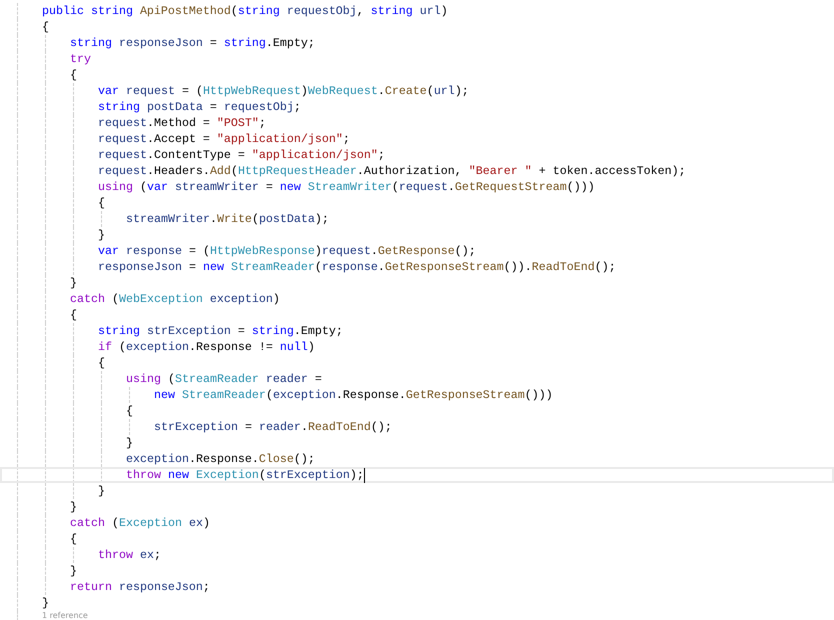 This screenshot has width=834, height=620. What do you see at coordinates (392, 171) in the screenshot?
I see `code-line: request.Headers.Add(HttpRequestHeader.Authorization, "Bearer " + token.accessToken);` at bounding box center [392, 171].